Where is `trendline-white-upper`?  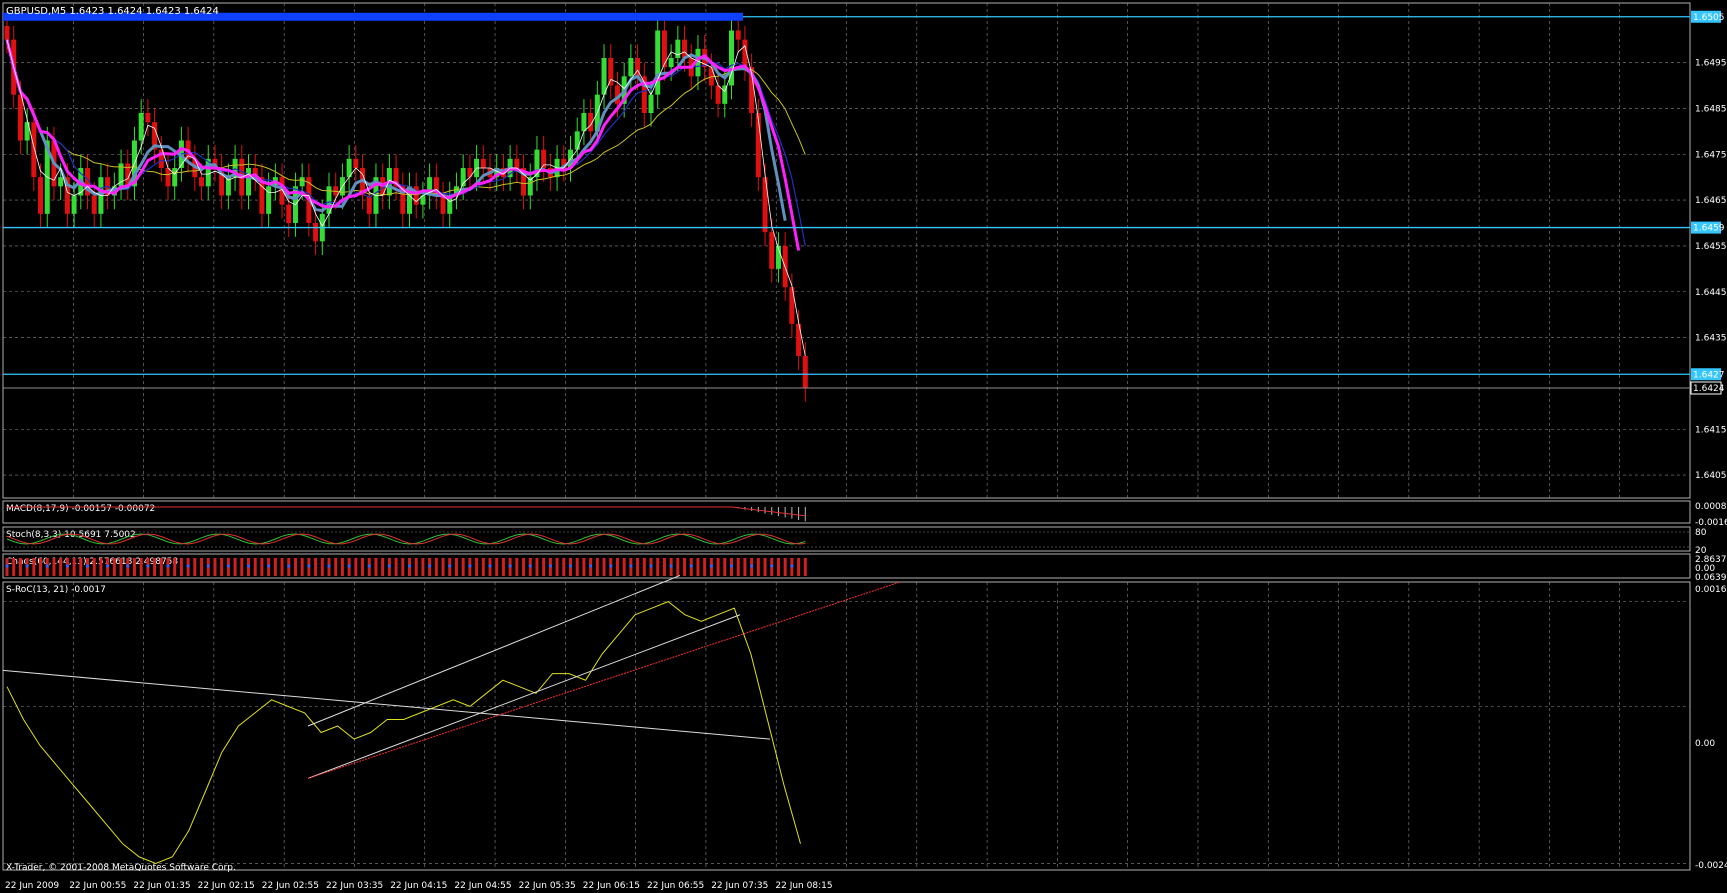
trendline-white-upper is located at coordinates (494, 650).